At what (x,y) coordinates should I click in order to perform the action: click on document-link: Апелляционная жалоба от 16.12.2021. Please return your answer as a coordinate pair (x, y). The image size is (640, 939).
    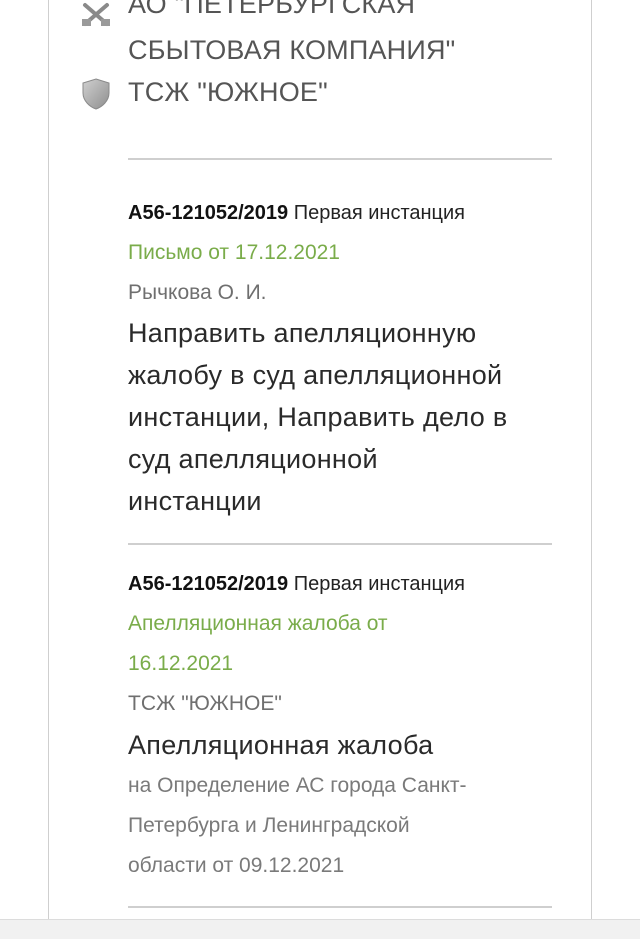
    Looking at the image, I should click on (348, 644).